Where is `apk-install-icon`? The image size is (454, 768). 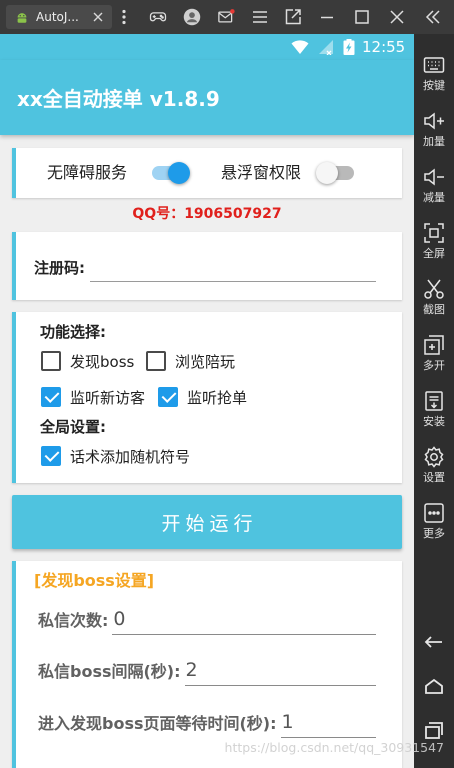
apk-install-icon is located at coordinates (434, 401).